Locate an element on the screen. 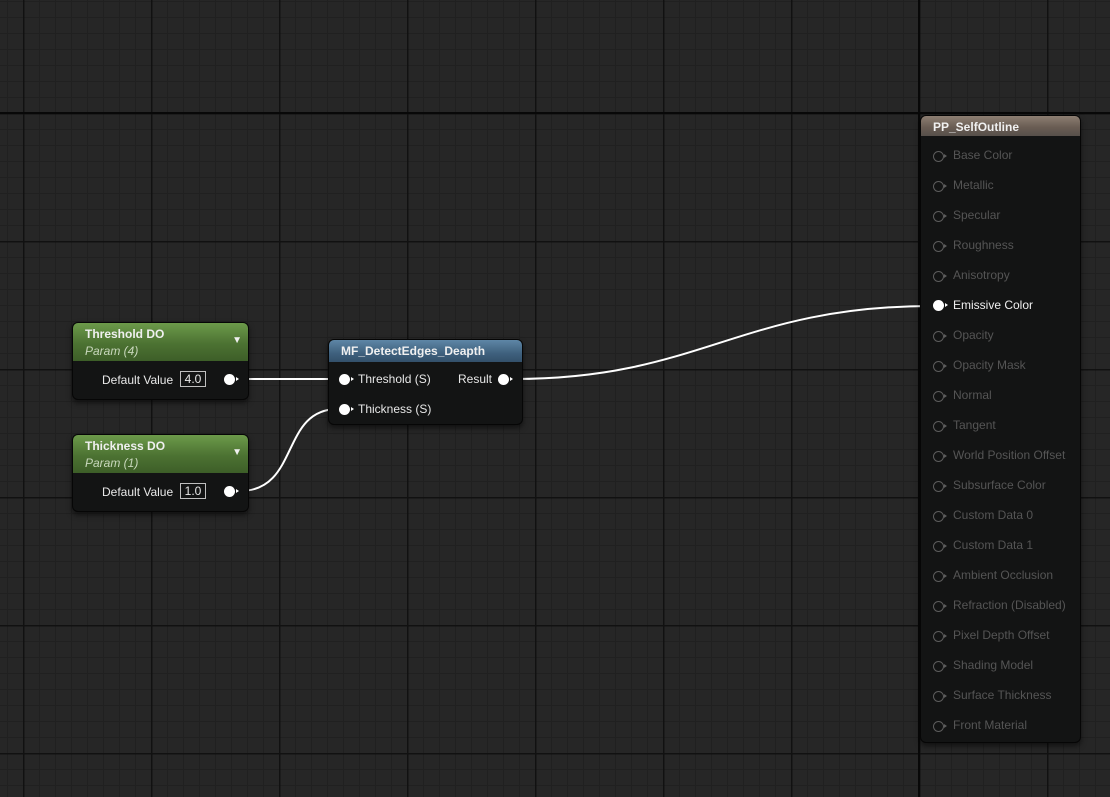  material-pin-label: Opacity is located at coordinates (973, 335).